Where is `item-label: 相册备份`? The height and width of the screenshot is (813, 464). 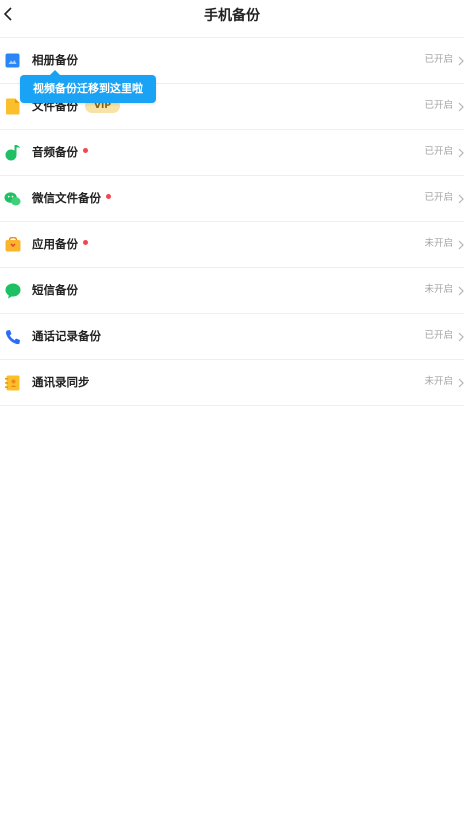
item-label: 相册备份 is located at coordinates (55, 60).